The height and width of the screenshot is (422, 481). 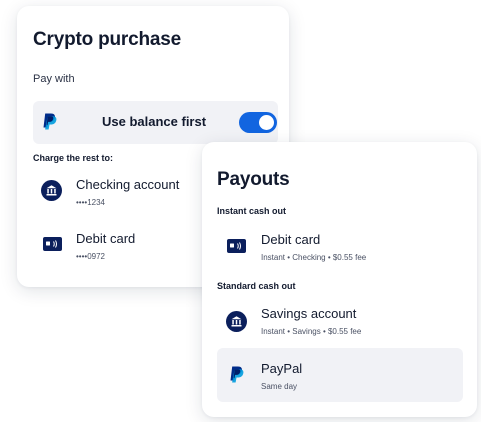 What do you see at coordinates (314, 257) in the screenshot?
I see `payout-sub: Instant • Checking • $0.55 fee` at bounding box center [314, 257].